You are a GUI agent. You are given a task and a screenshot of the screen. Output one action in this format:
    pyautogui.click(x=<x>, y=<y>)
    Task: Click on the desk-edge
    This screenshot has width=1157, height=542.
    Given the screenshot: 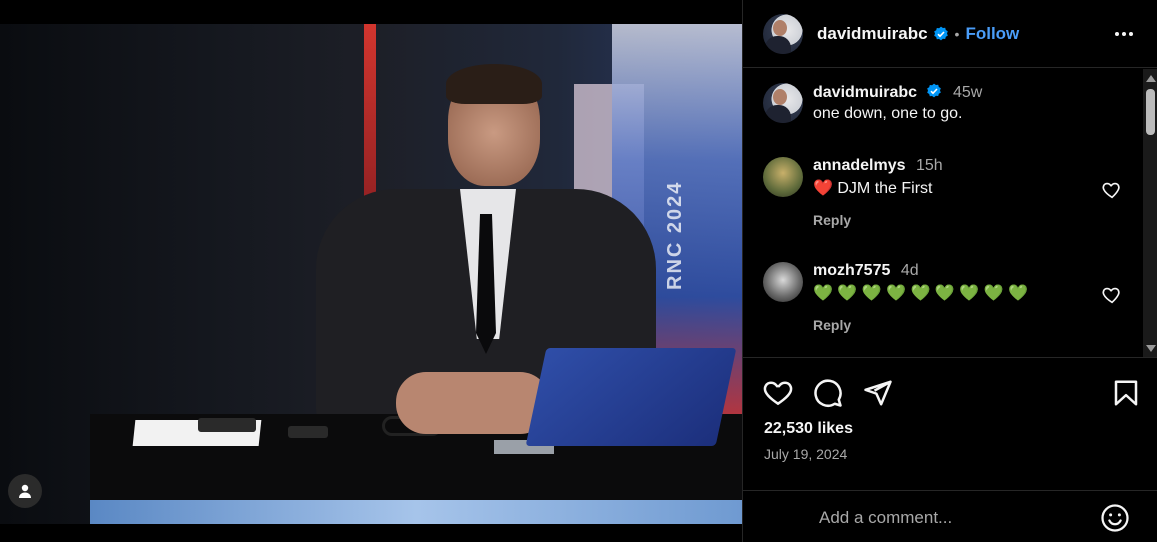 What is the action you would take?
    pyautogui.click(x=416, y=512)
    